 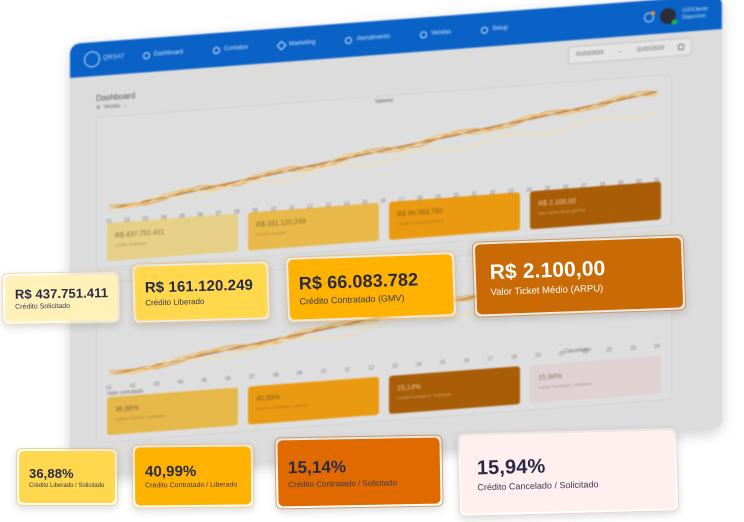 What do you see at coordinates (51, 473) in the screenshot?
I see `kpi-value: 36,88%` at bounding box center [51, 473].